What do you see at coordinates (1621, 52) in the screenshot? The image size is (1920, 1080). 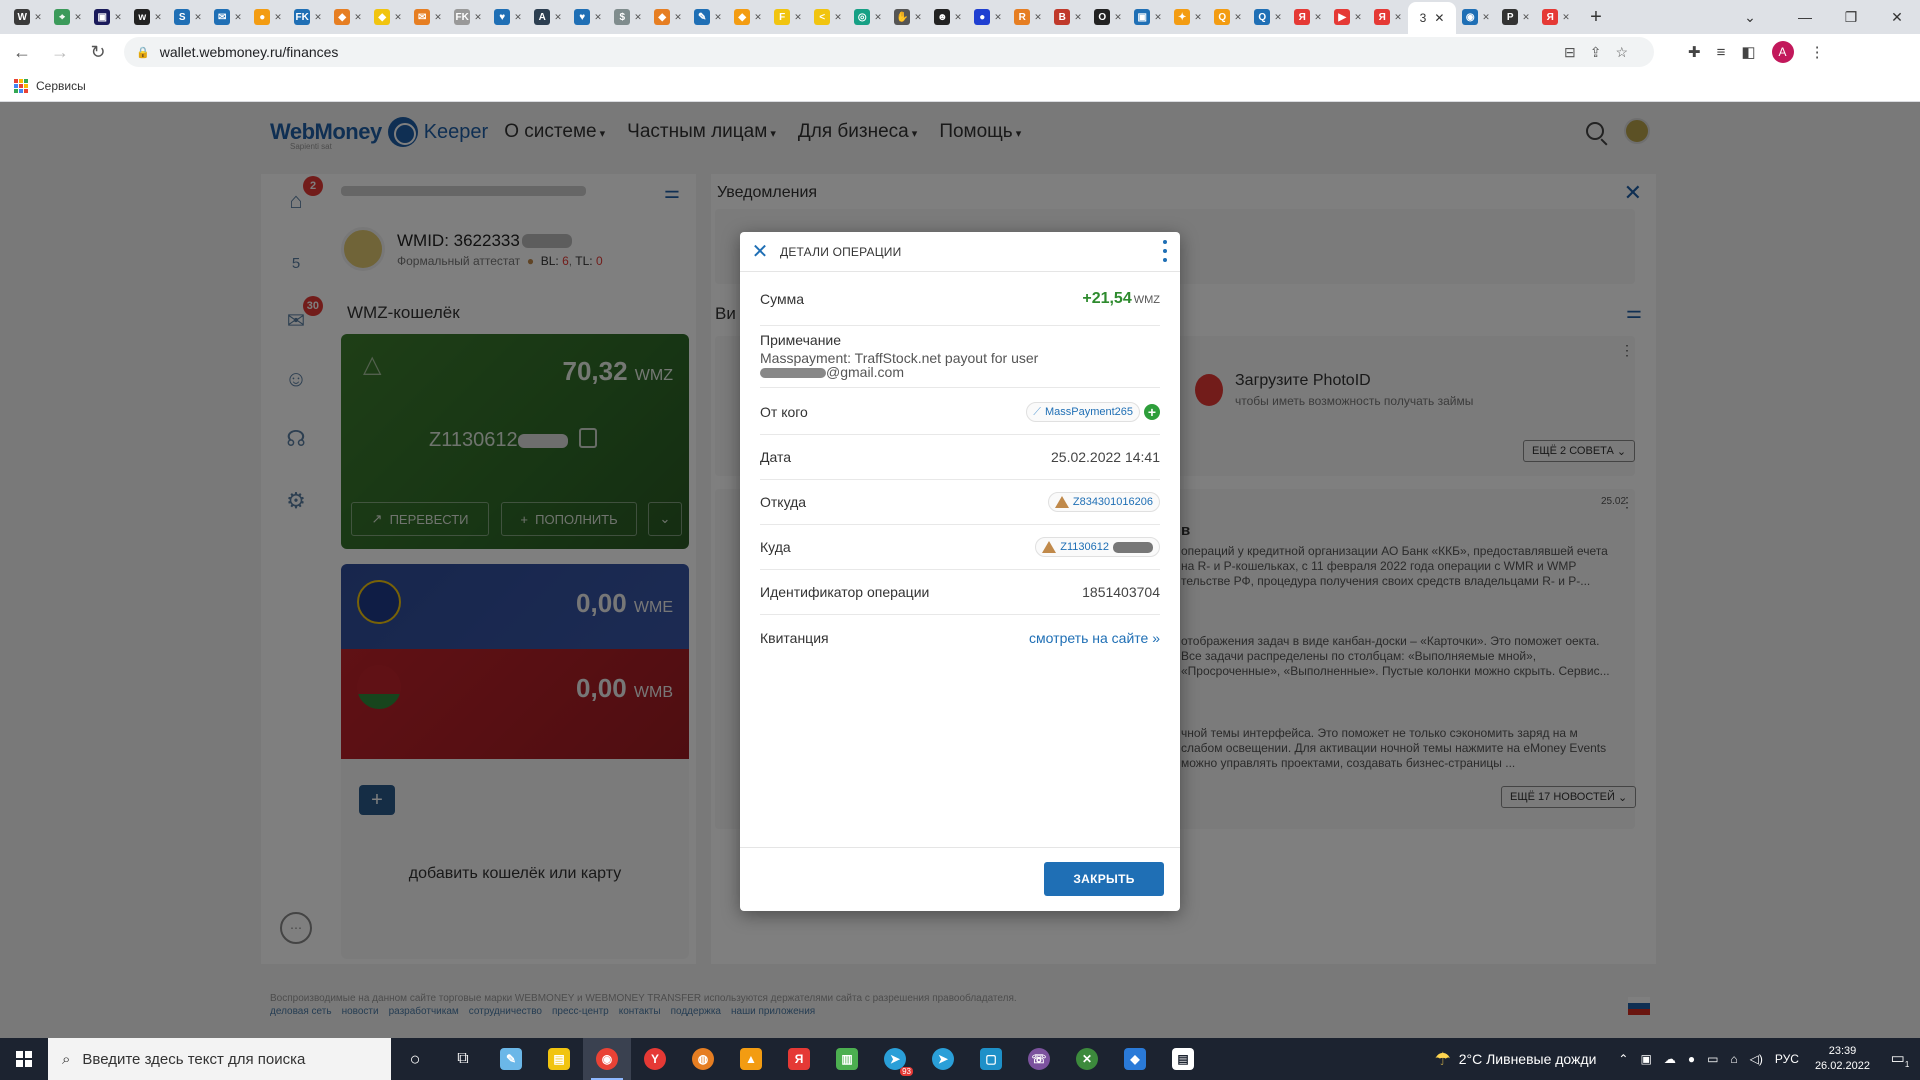 I see `bookmark-star-icon: ☆` at bounding box center [1621, 52].